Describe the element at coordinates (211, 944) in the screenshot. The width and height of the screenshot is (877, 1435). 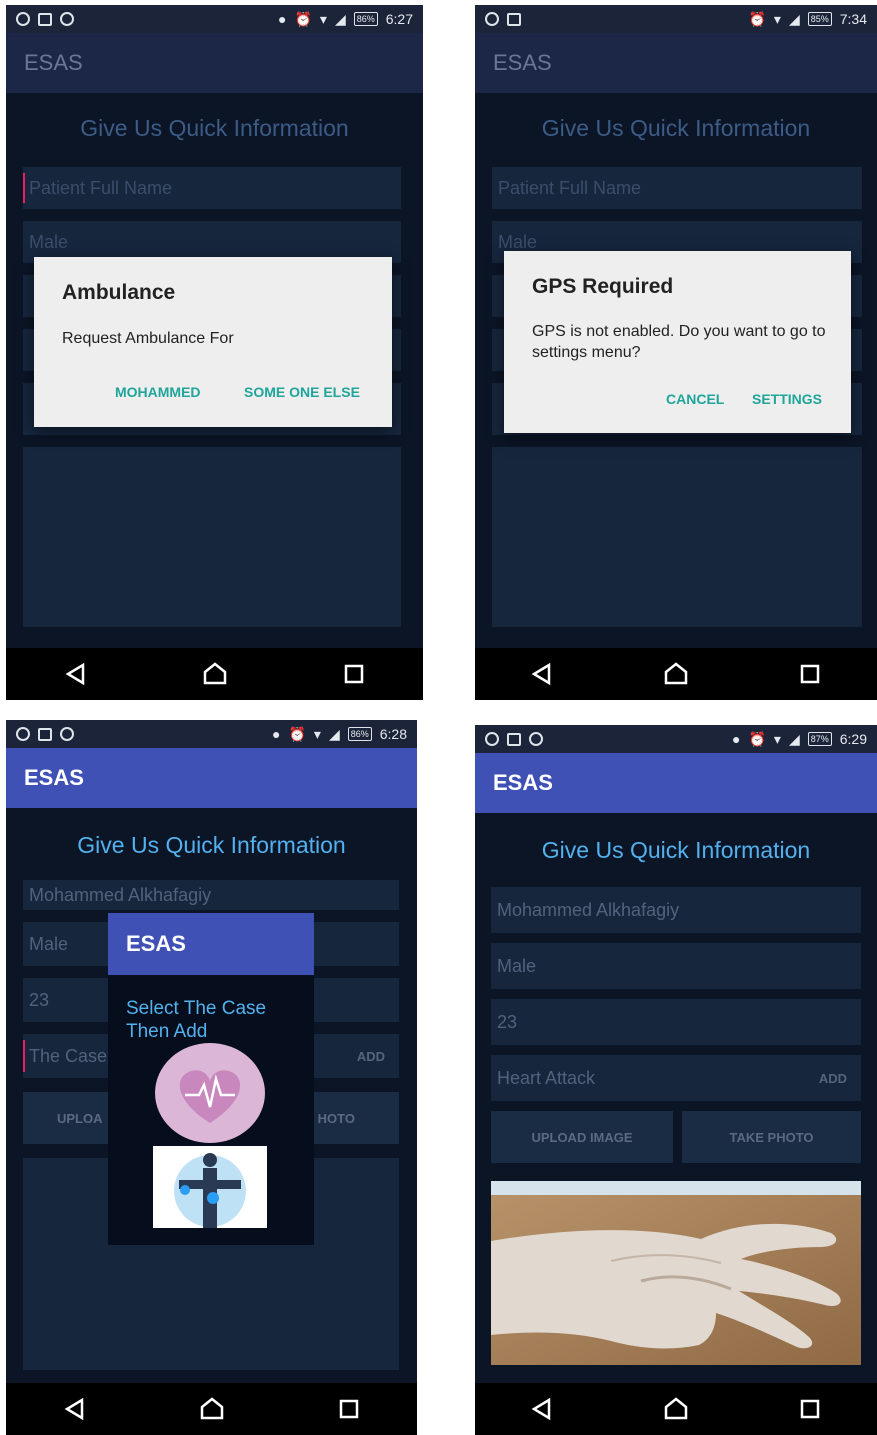
I see `popup-title: ESAS` at that location.